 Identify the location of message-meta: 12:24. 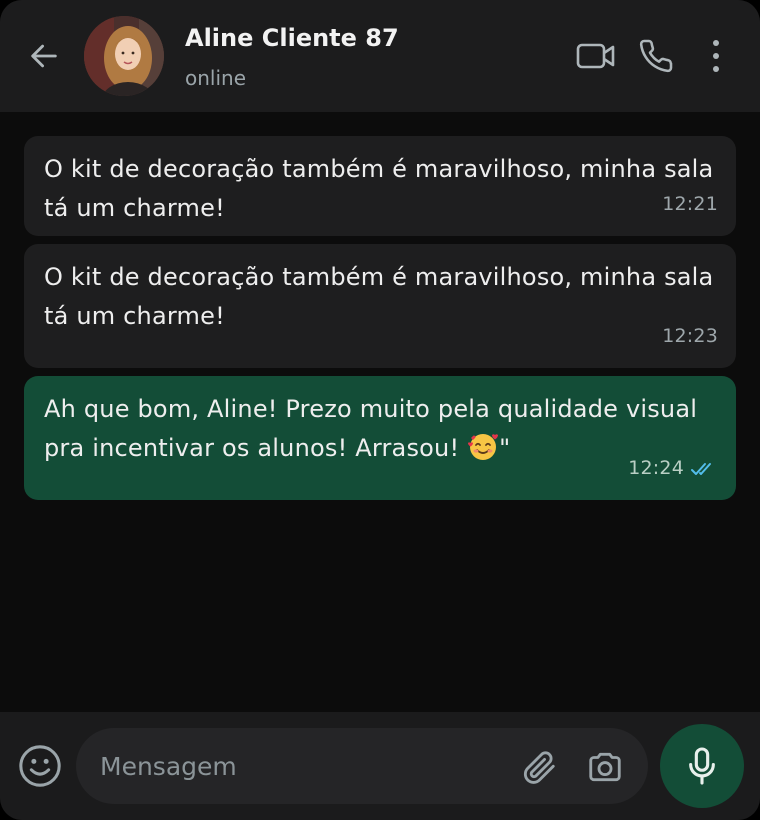
(673, 468).